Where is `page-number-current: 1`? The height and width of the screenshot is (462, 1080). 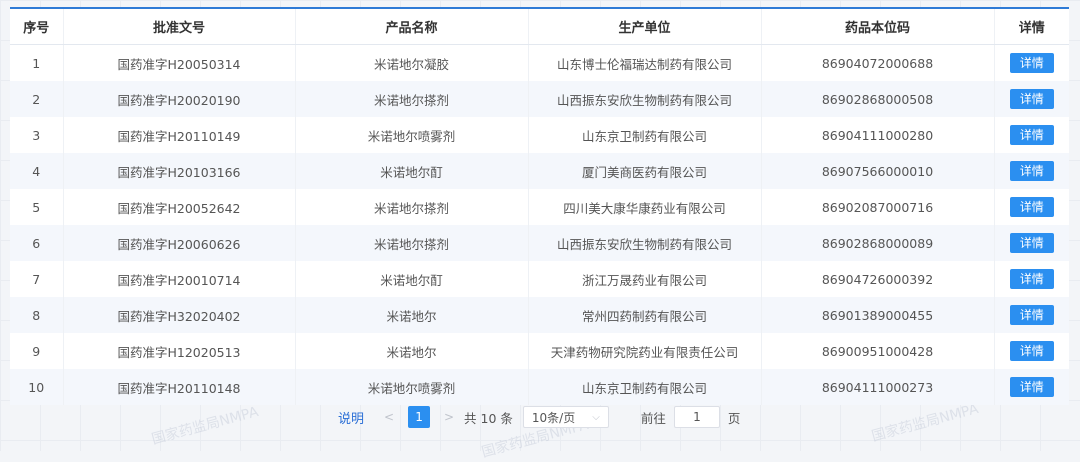 page-number-current: 1 is located at coordinates (419, 417).